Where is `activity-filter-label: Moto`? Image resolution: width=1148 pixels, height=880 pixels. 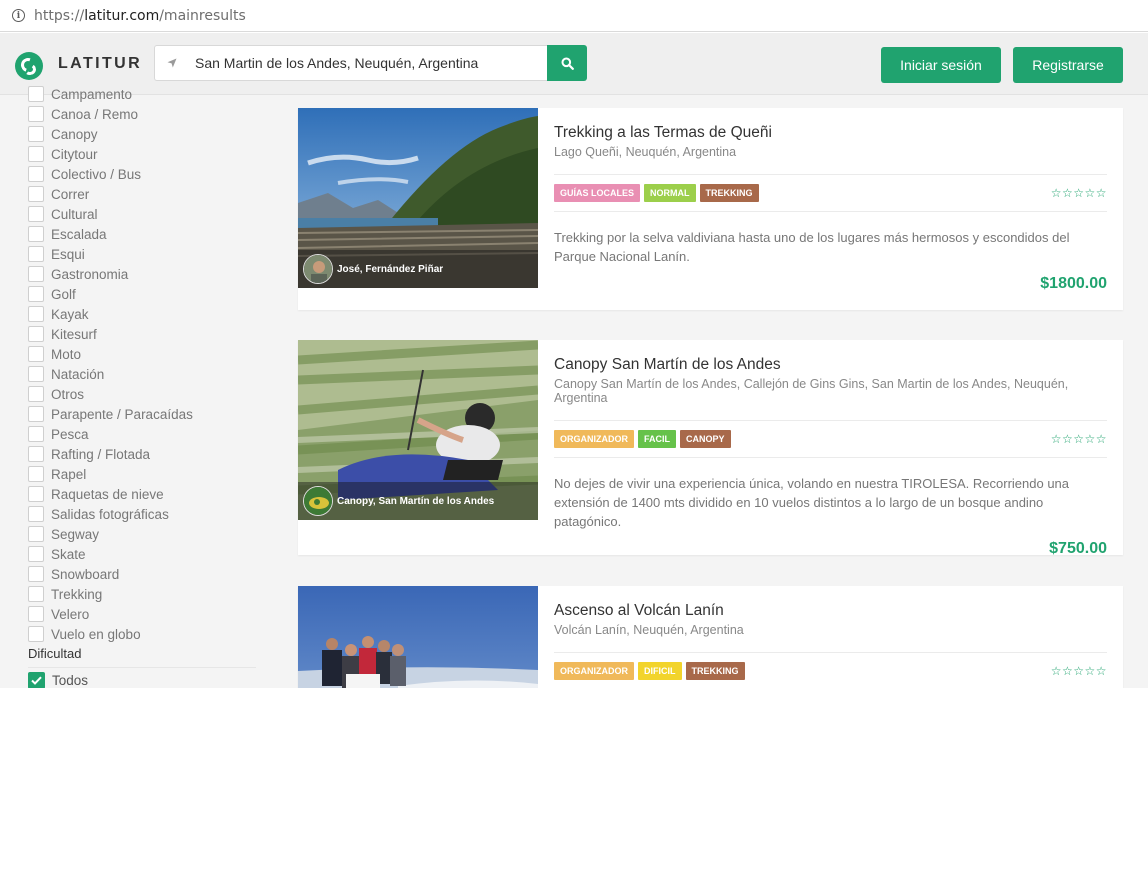 activity-filter-label: Moto is located at coordinates (66, 354).